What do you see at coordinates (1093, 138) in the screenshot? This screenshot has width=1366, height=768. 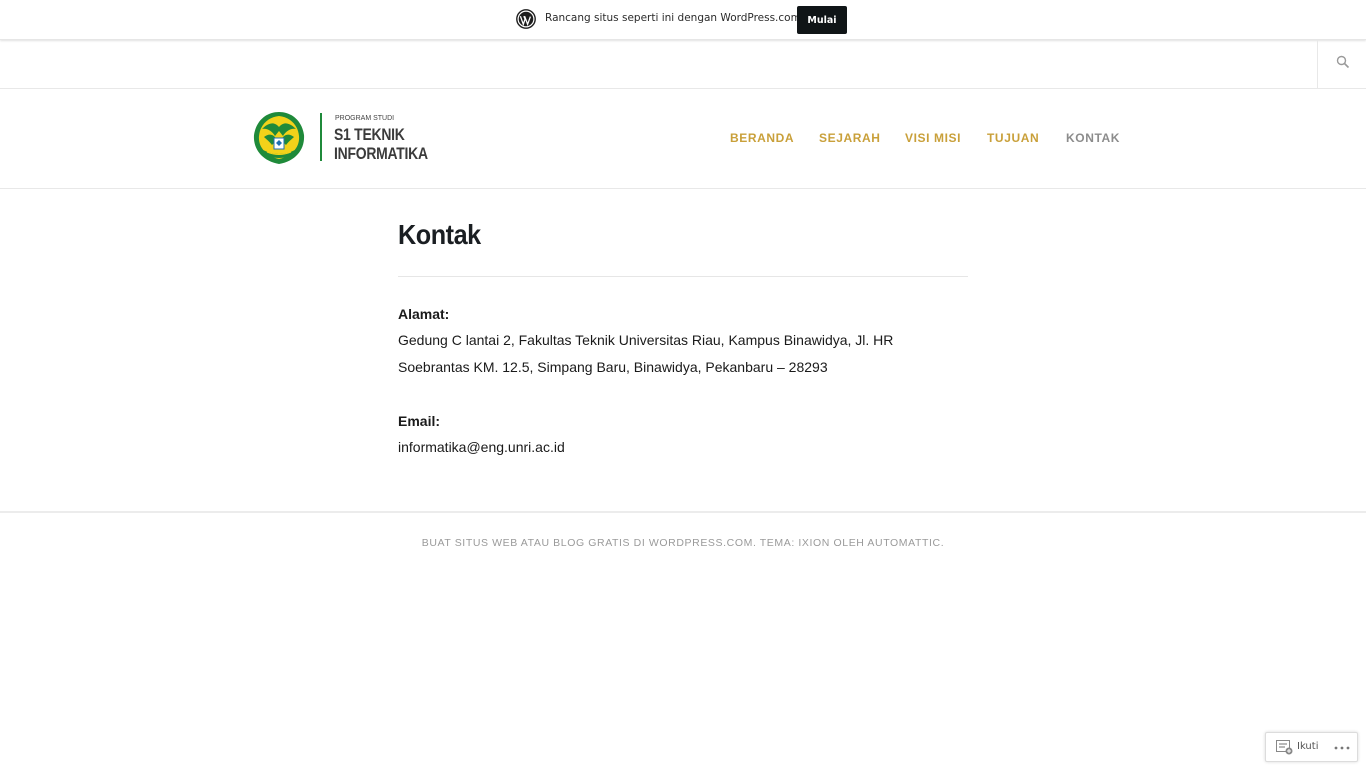 I see `nav-item-kontak: KONTAK` at bounding box center [1093, 138].